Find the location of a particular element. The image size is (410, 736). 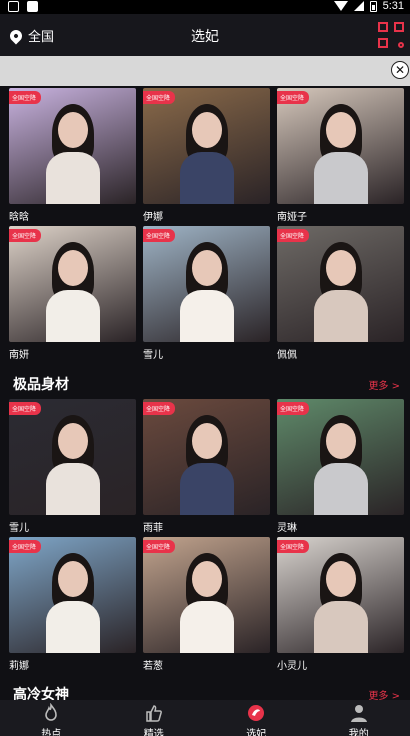

nav-item-3: 我的 is located at coordinates (359, 718).